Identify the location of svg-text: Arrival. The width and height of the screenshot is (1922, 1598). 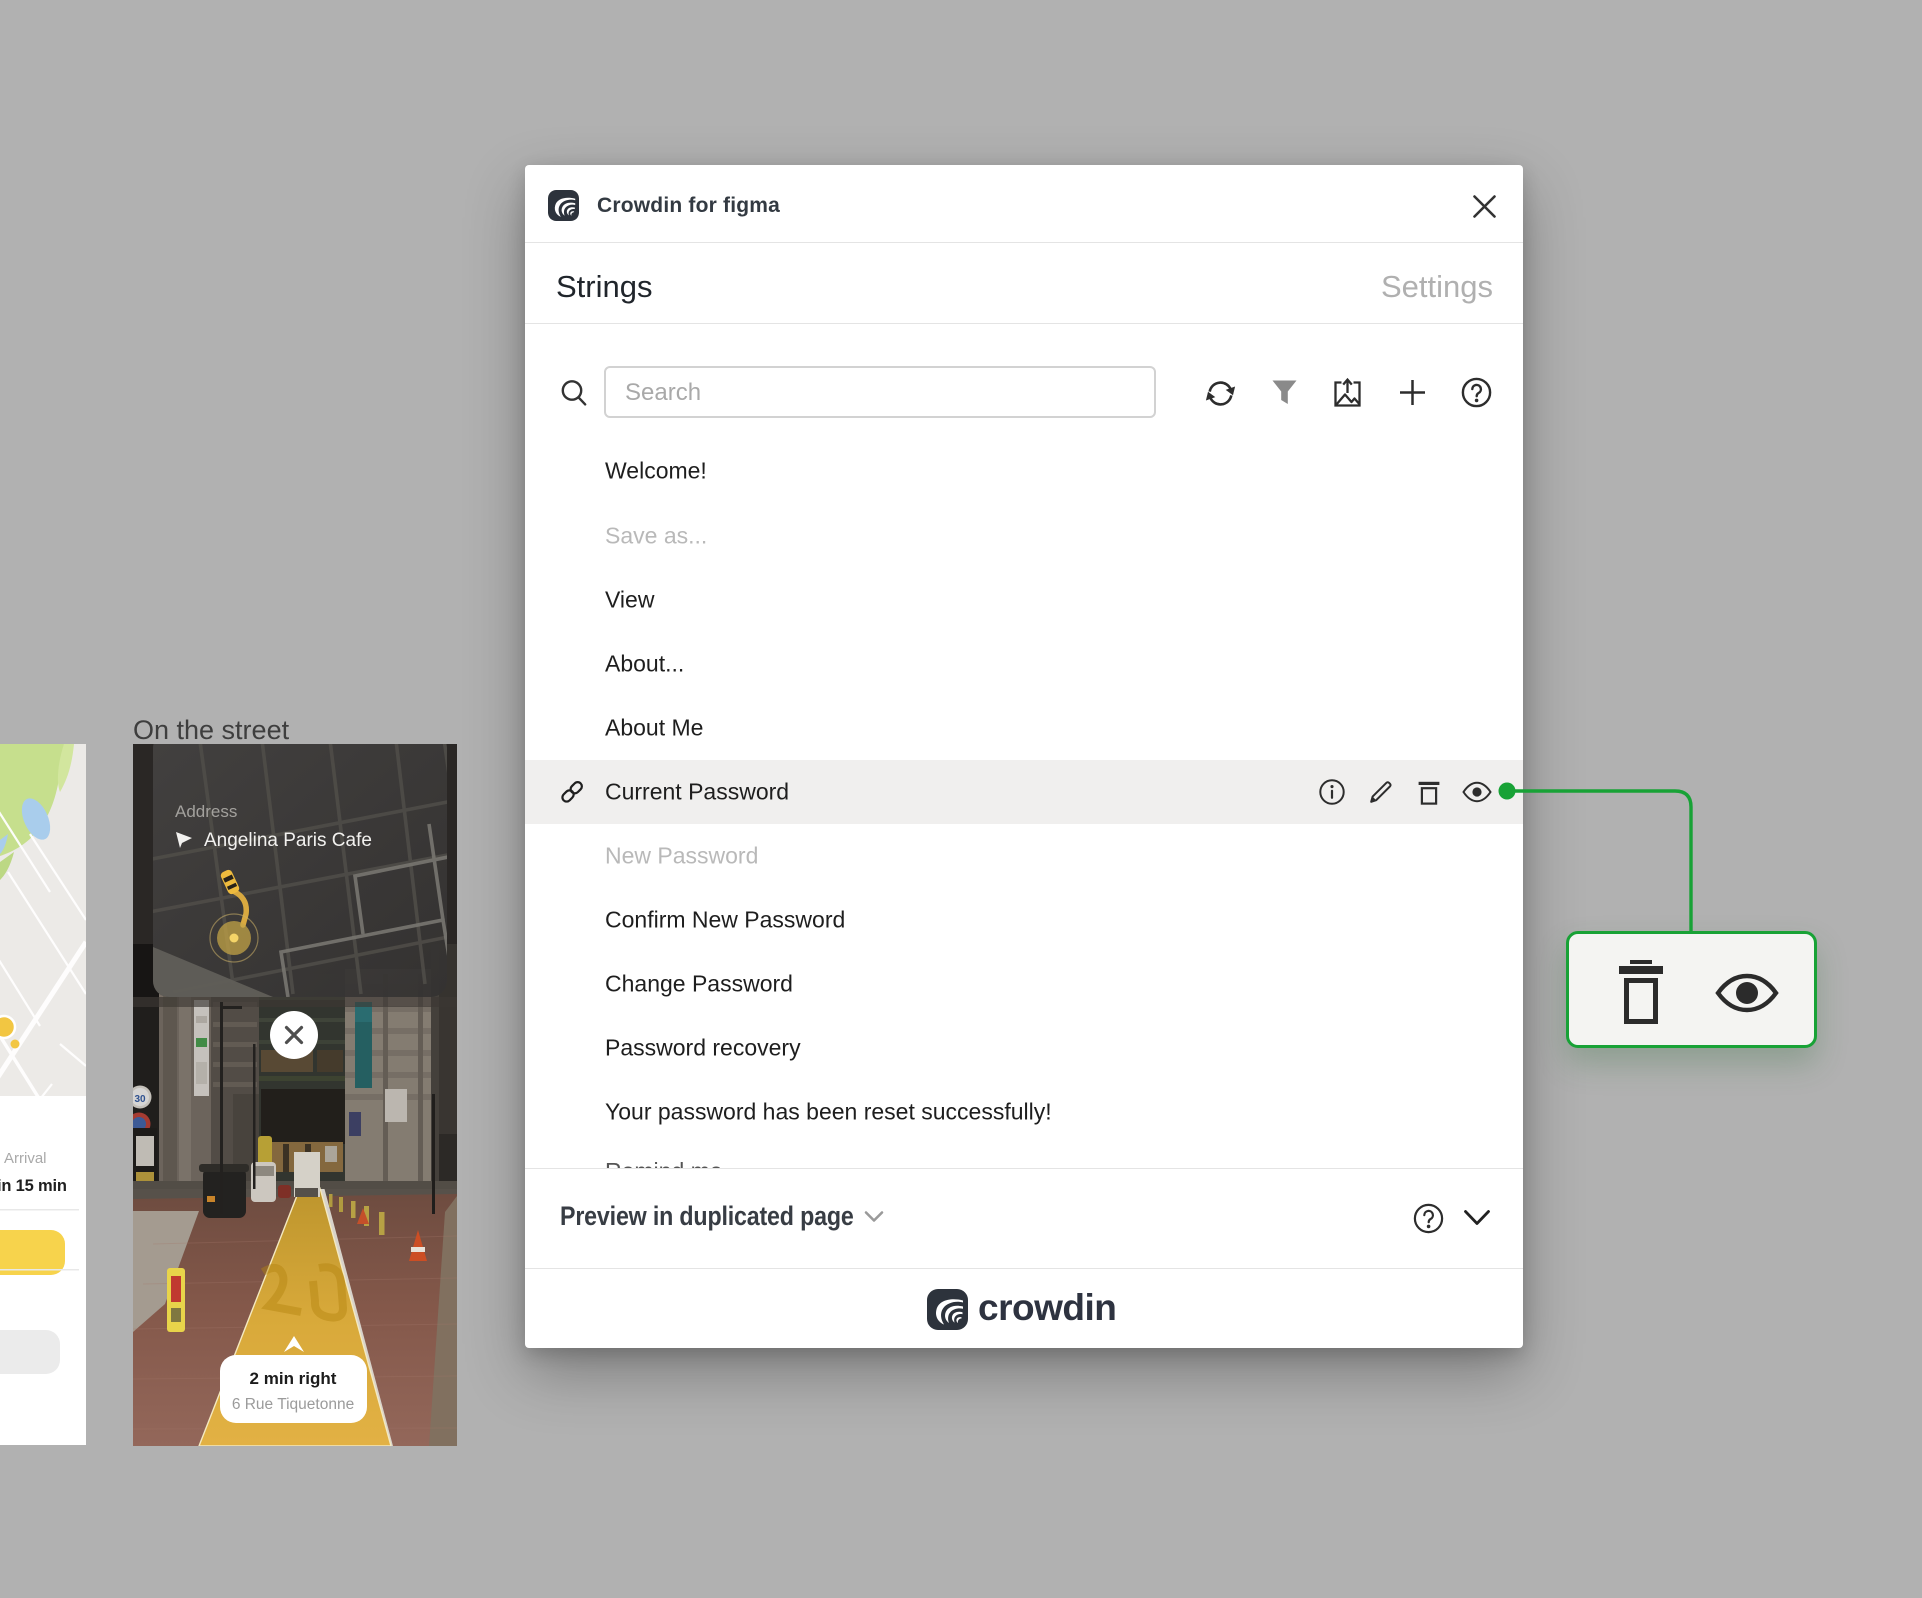
(25, 1158).